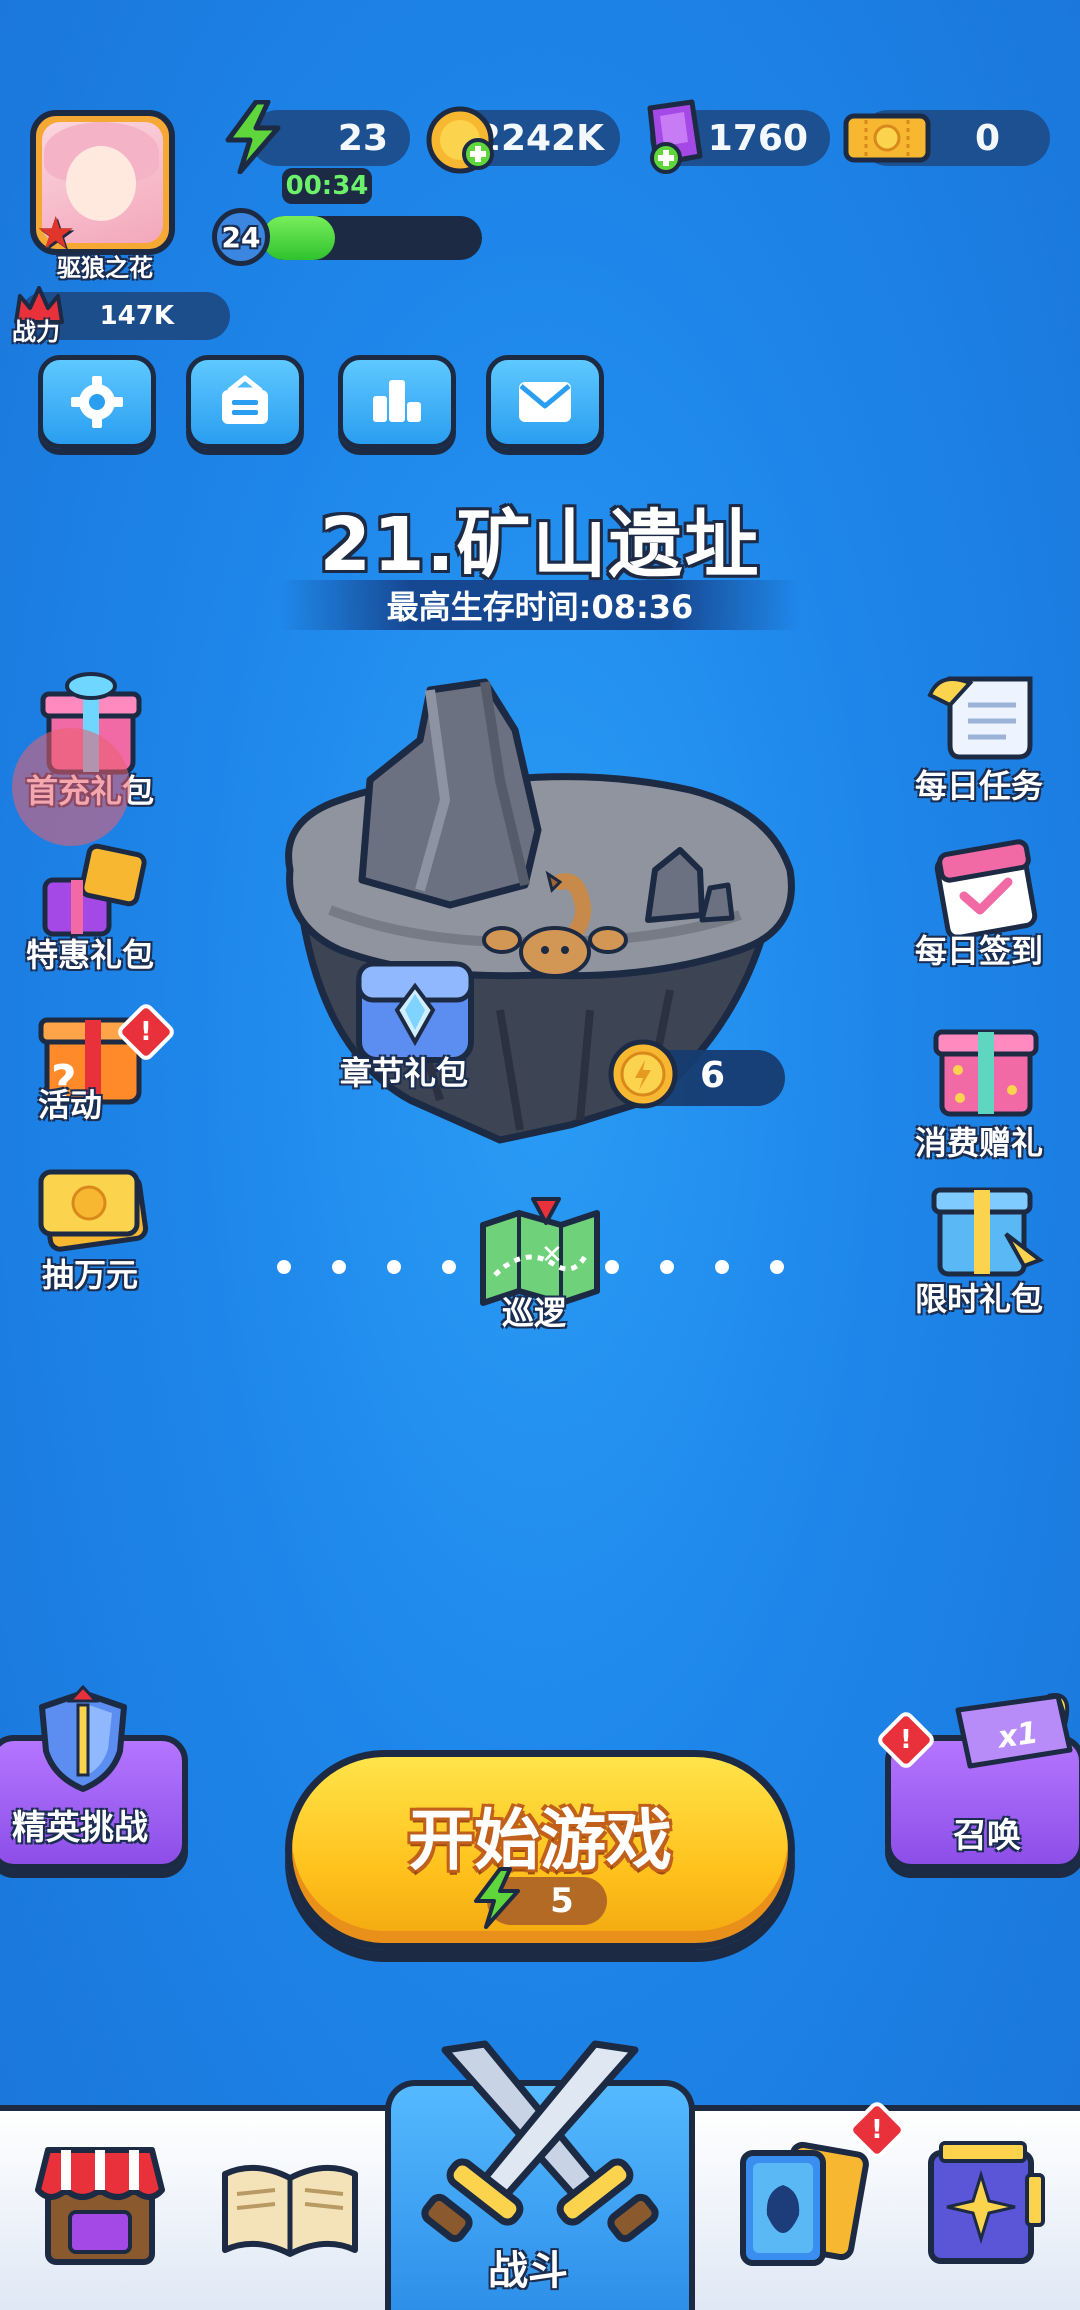  I want to click on island-coin-count: 6, so click(713, 1075).